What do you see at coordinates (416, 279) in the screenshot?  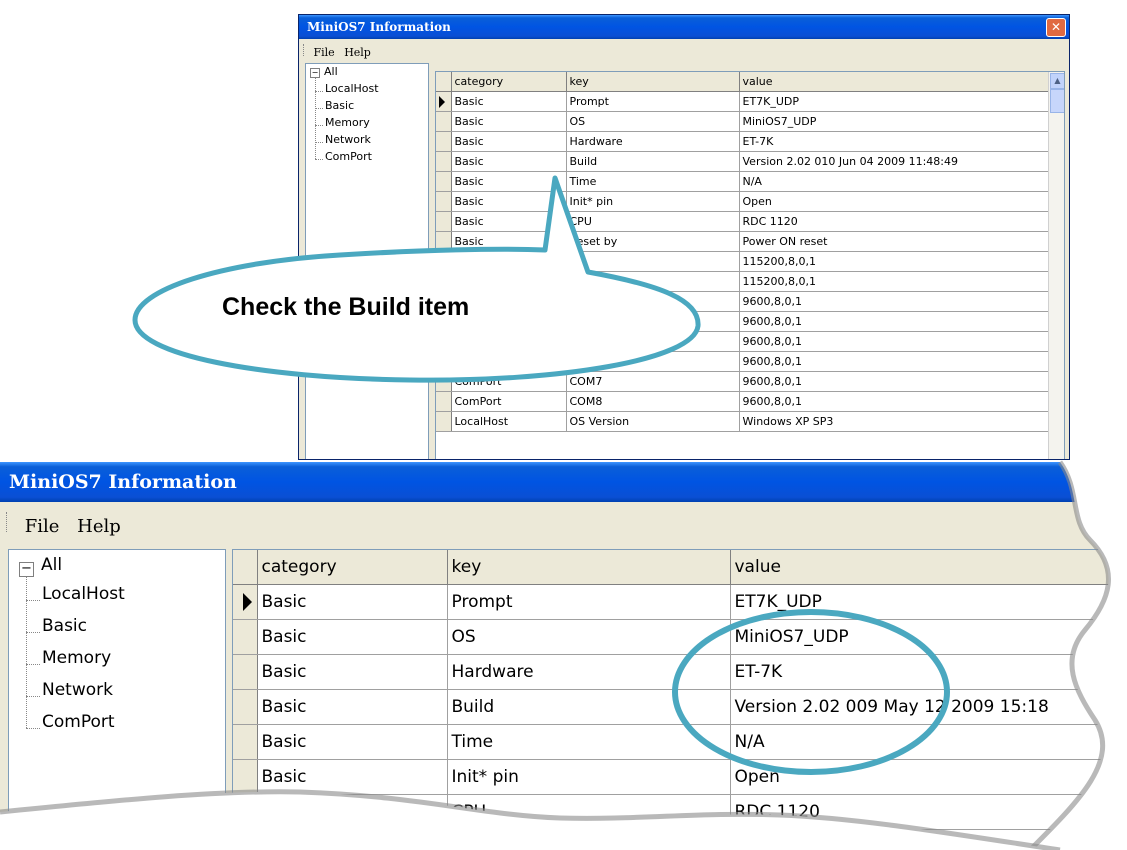 I see `callout-bubble` at bounding box center [416, 279].